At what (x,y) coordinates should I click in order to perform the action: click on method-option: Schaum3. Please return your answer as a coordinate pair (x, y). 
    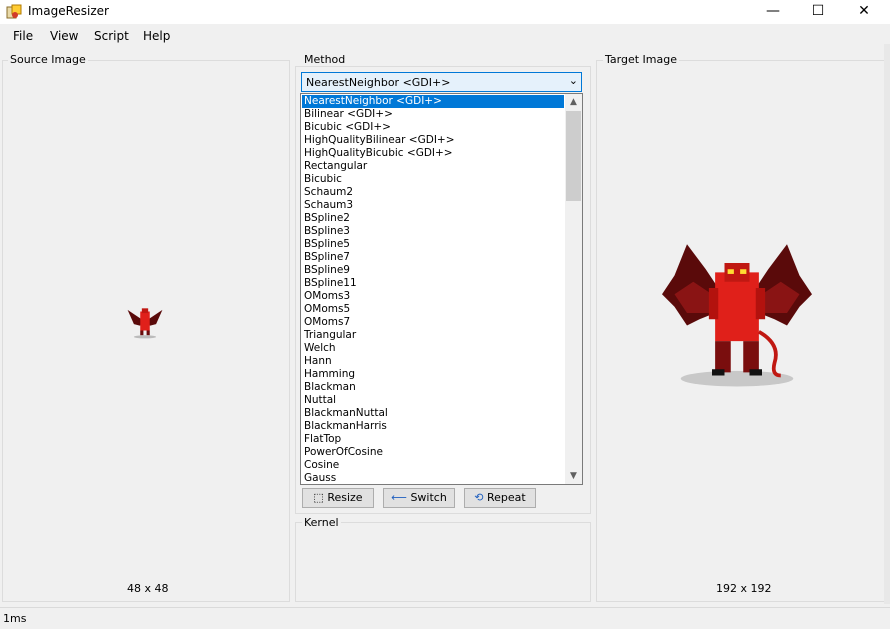
    Looking at the image, I should click on (434, 205).